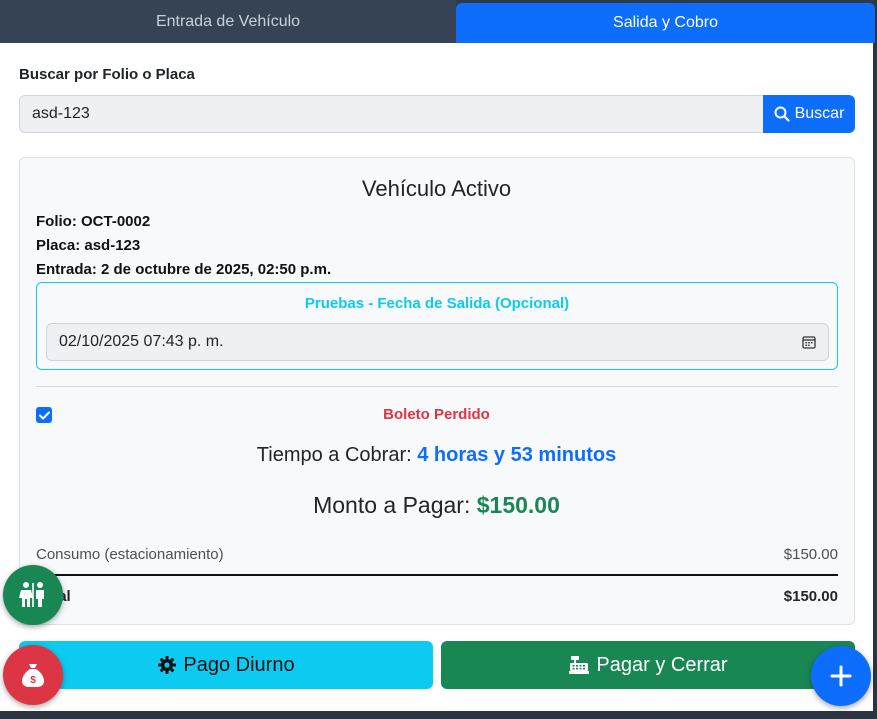  Describe the element at coordinates (141, 341) in the screenshot. I see `exit-date-value: 02/10/2025 07:43 p. m.` at that location.